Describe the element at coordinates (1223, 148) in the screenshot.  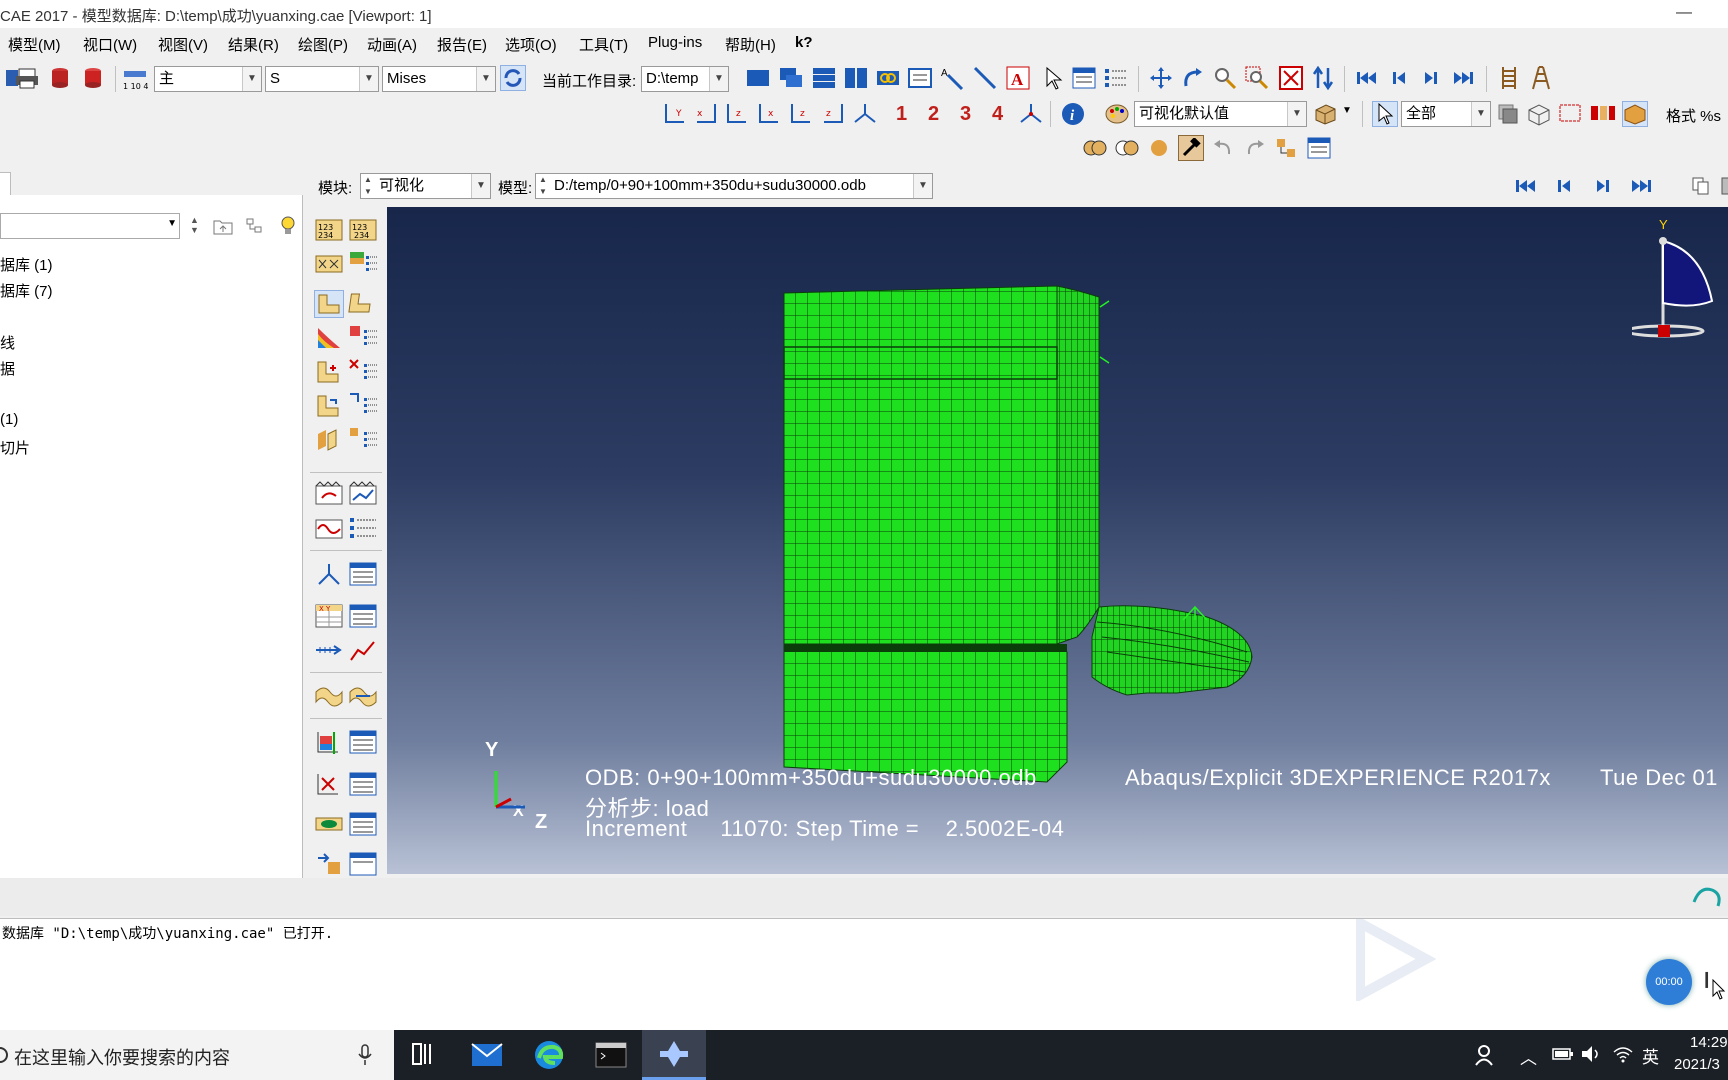
I see `undo-icon` at that location.